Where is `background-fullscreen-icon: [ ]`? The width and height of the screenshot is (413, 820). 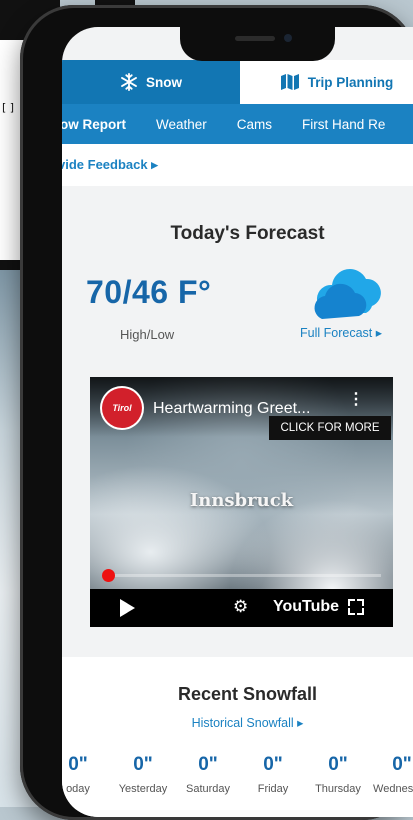 background-fullscreen-icon: [ ] is located at coordinates (8, 107).